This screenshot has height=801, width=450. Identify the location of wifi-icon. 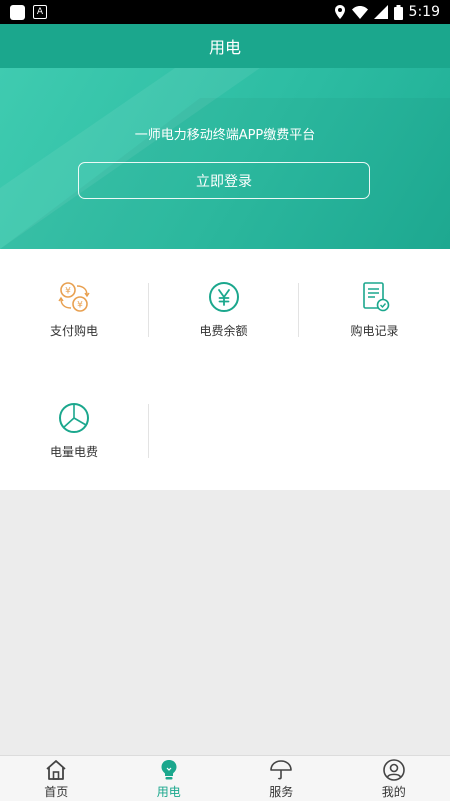
(360, 12).